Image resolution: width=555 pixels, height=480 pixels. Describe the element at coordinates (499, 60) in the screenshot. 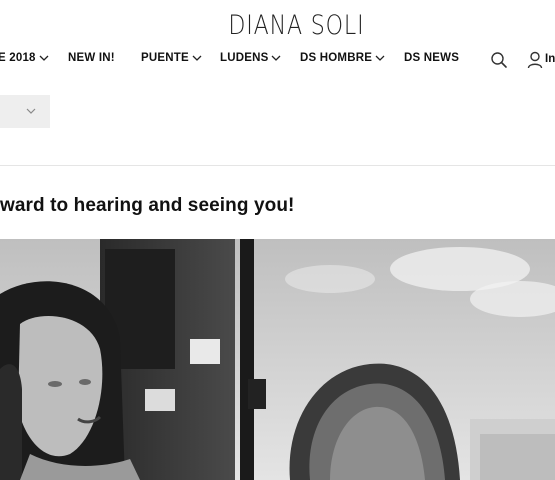

I see `search-icon` at that location.